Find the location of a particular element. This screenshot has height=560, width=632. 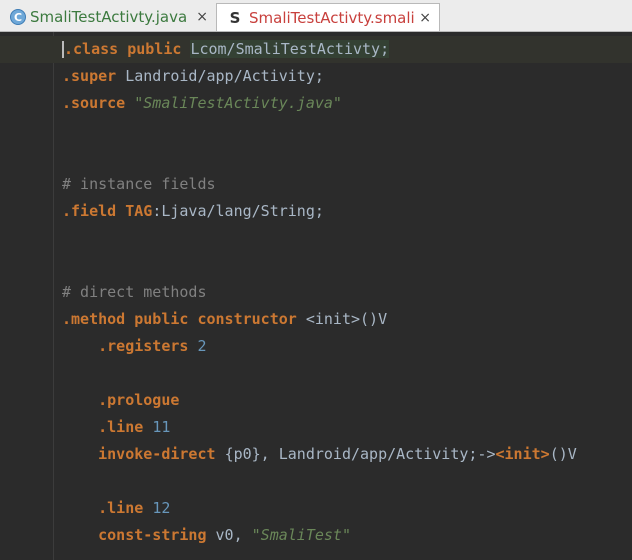

code-line-2: .super Landroid/app/Activity; is located at coordinates (347, 76).